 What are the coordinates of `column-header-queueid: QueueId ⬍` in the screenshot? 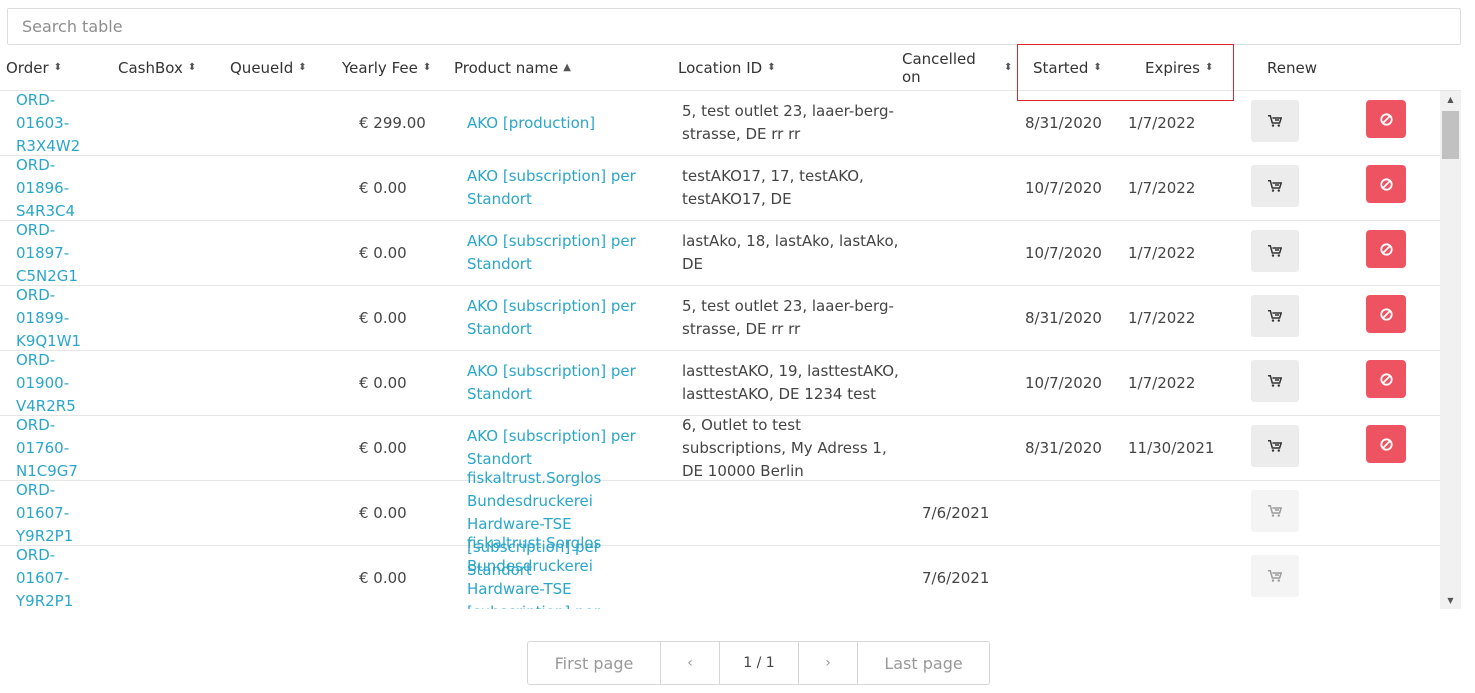 It's located at (268, 68).